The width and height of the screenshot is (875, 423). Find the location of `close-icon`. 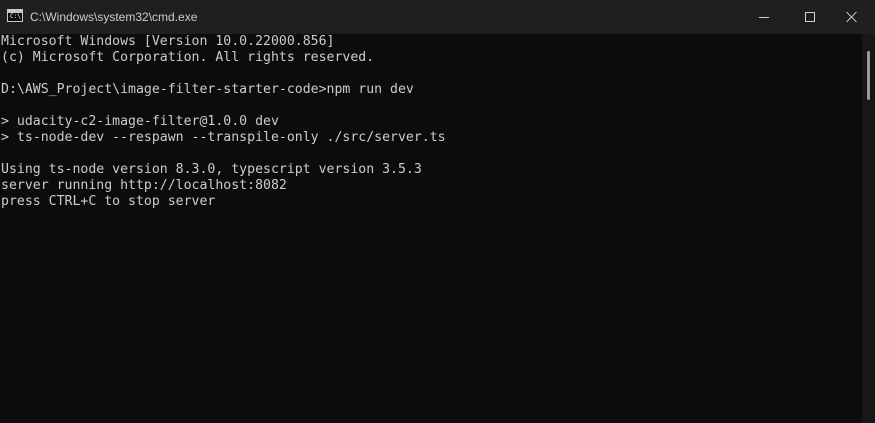

close-icon is located at coordinates (852, 17).